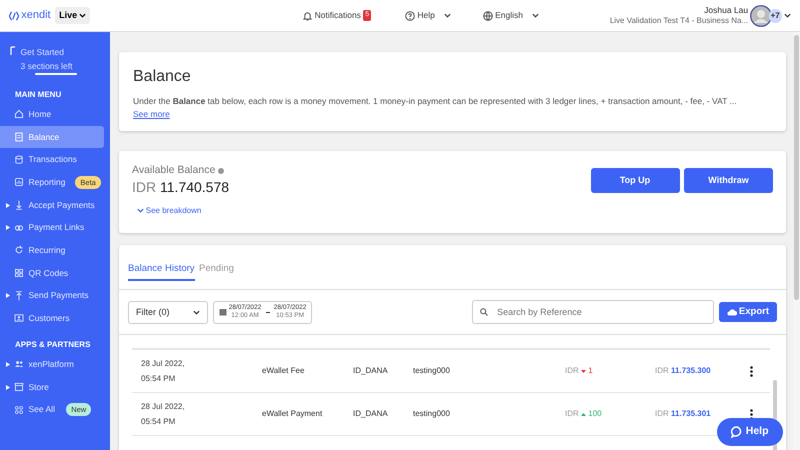 This screenshot has width=800, height=450. I want to click on balance-cell: 11.735.300, so click(691, 371).